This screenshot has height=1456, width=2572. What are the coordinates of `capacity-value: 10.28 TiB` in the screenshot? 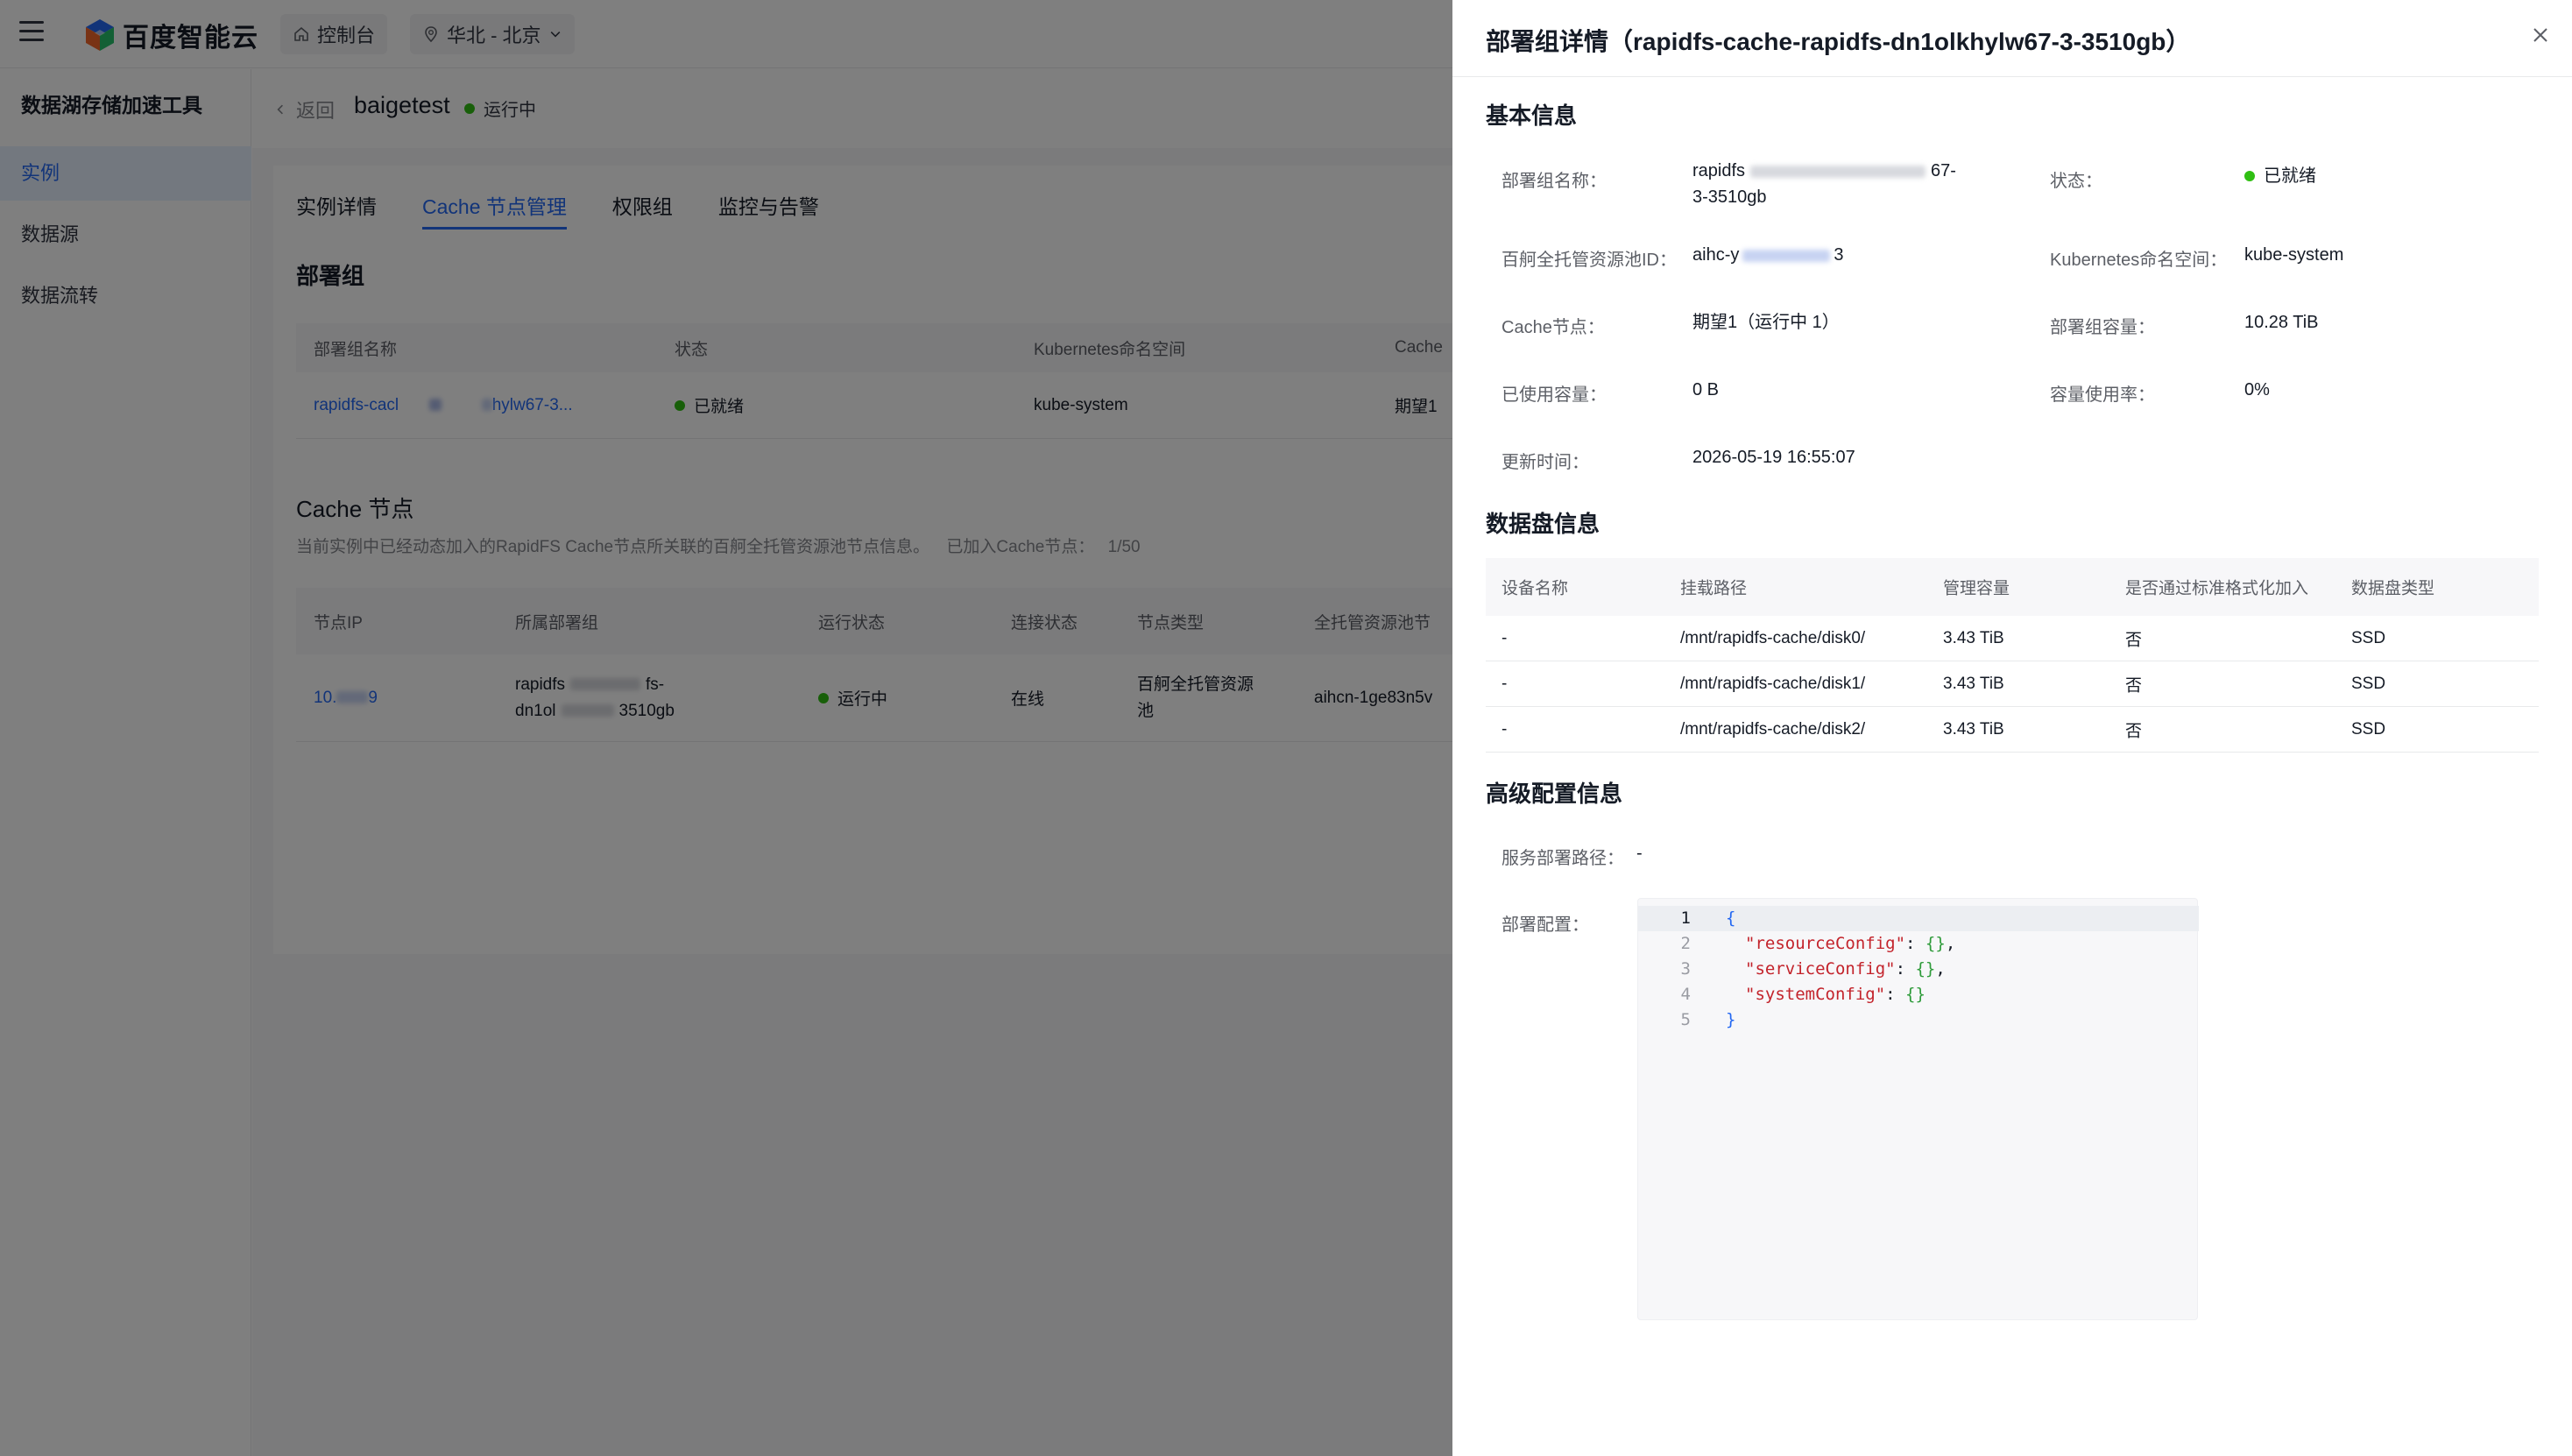 It's located at (2281, 322).